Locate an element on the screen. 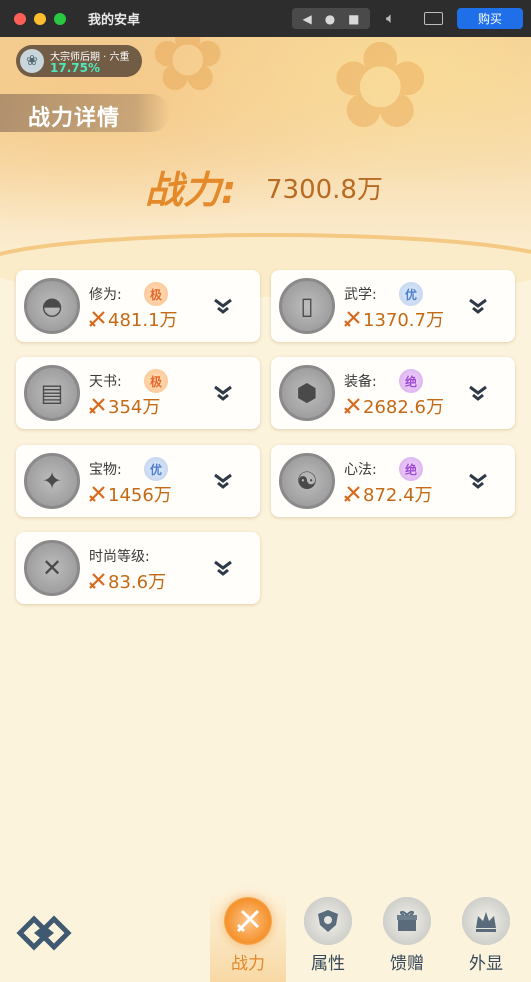 The width and height of the screenshot is (531, 982). power-value: 7300.8万 is located at coordinates (324, 190).